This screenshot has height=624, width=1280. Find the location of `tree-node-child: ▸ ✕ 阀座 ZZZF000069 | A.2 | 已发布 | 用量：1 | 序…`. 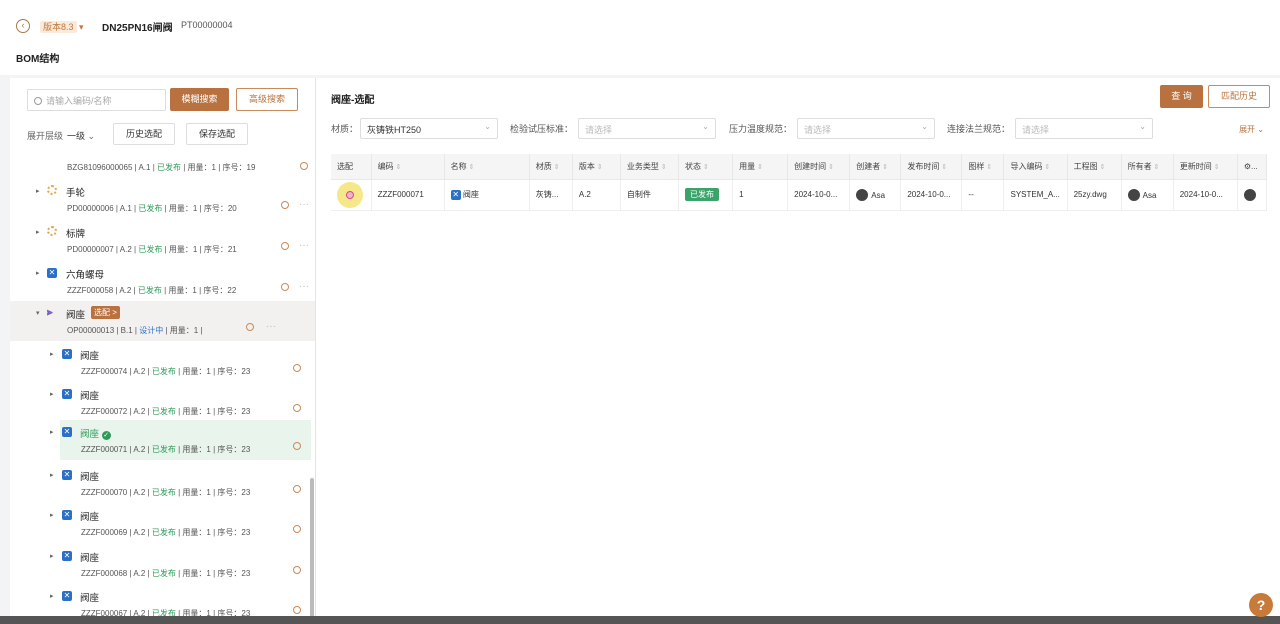

tree-node-child: ▸ ✕ 阀座 ZZZF000069 | A.2 | 已发布 | 用量：1 | 序… is located at coordinates (162, 523).